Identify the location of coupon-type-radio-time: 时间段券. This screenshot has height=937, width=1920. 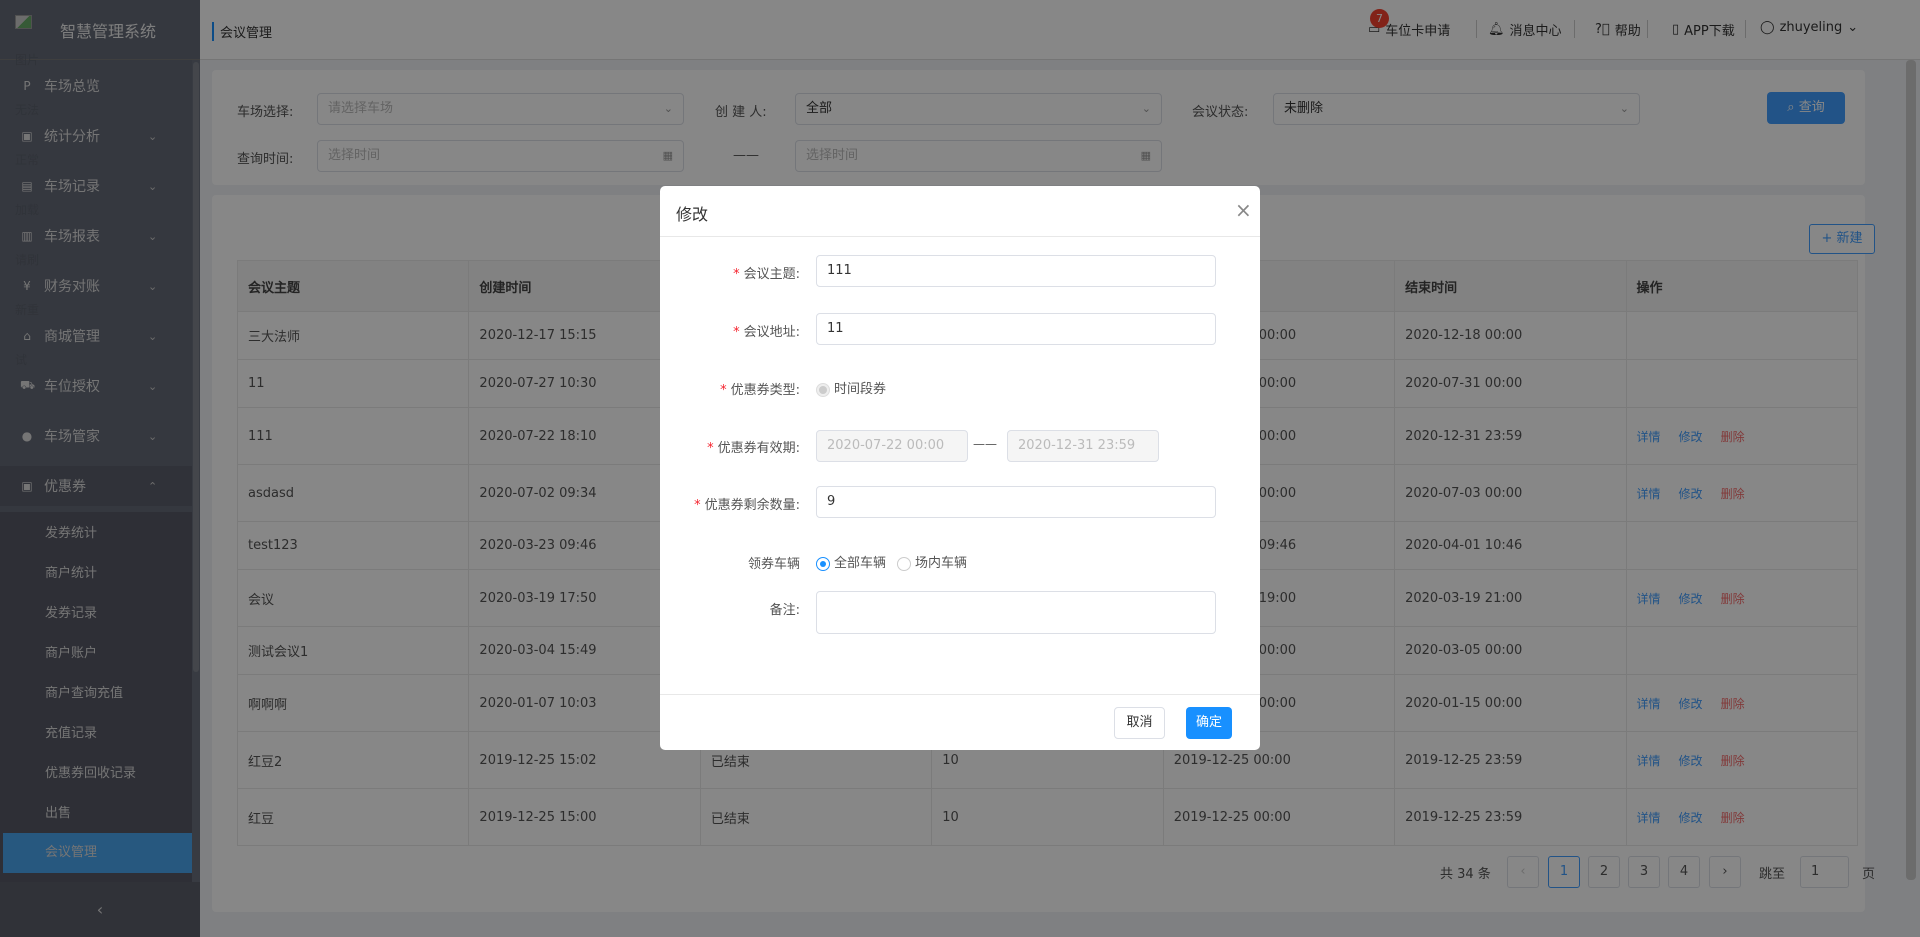
(851, 387).